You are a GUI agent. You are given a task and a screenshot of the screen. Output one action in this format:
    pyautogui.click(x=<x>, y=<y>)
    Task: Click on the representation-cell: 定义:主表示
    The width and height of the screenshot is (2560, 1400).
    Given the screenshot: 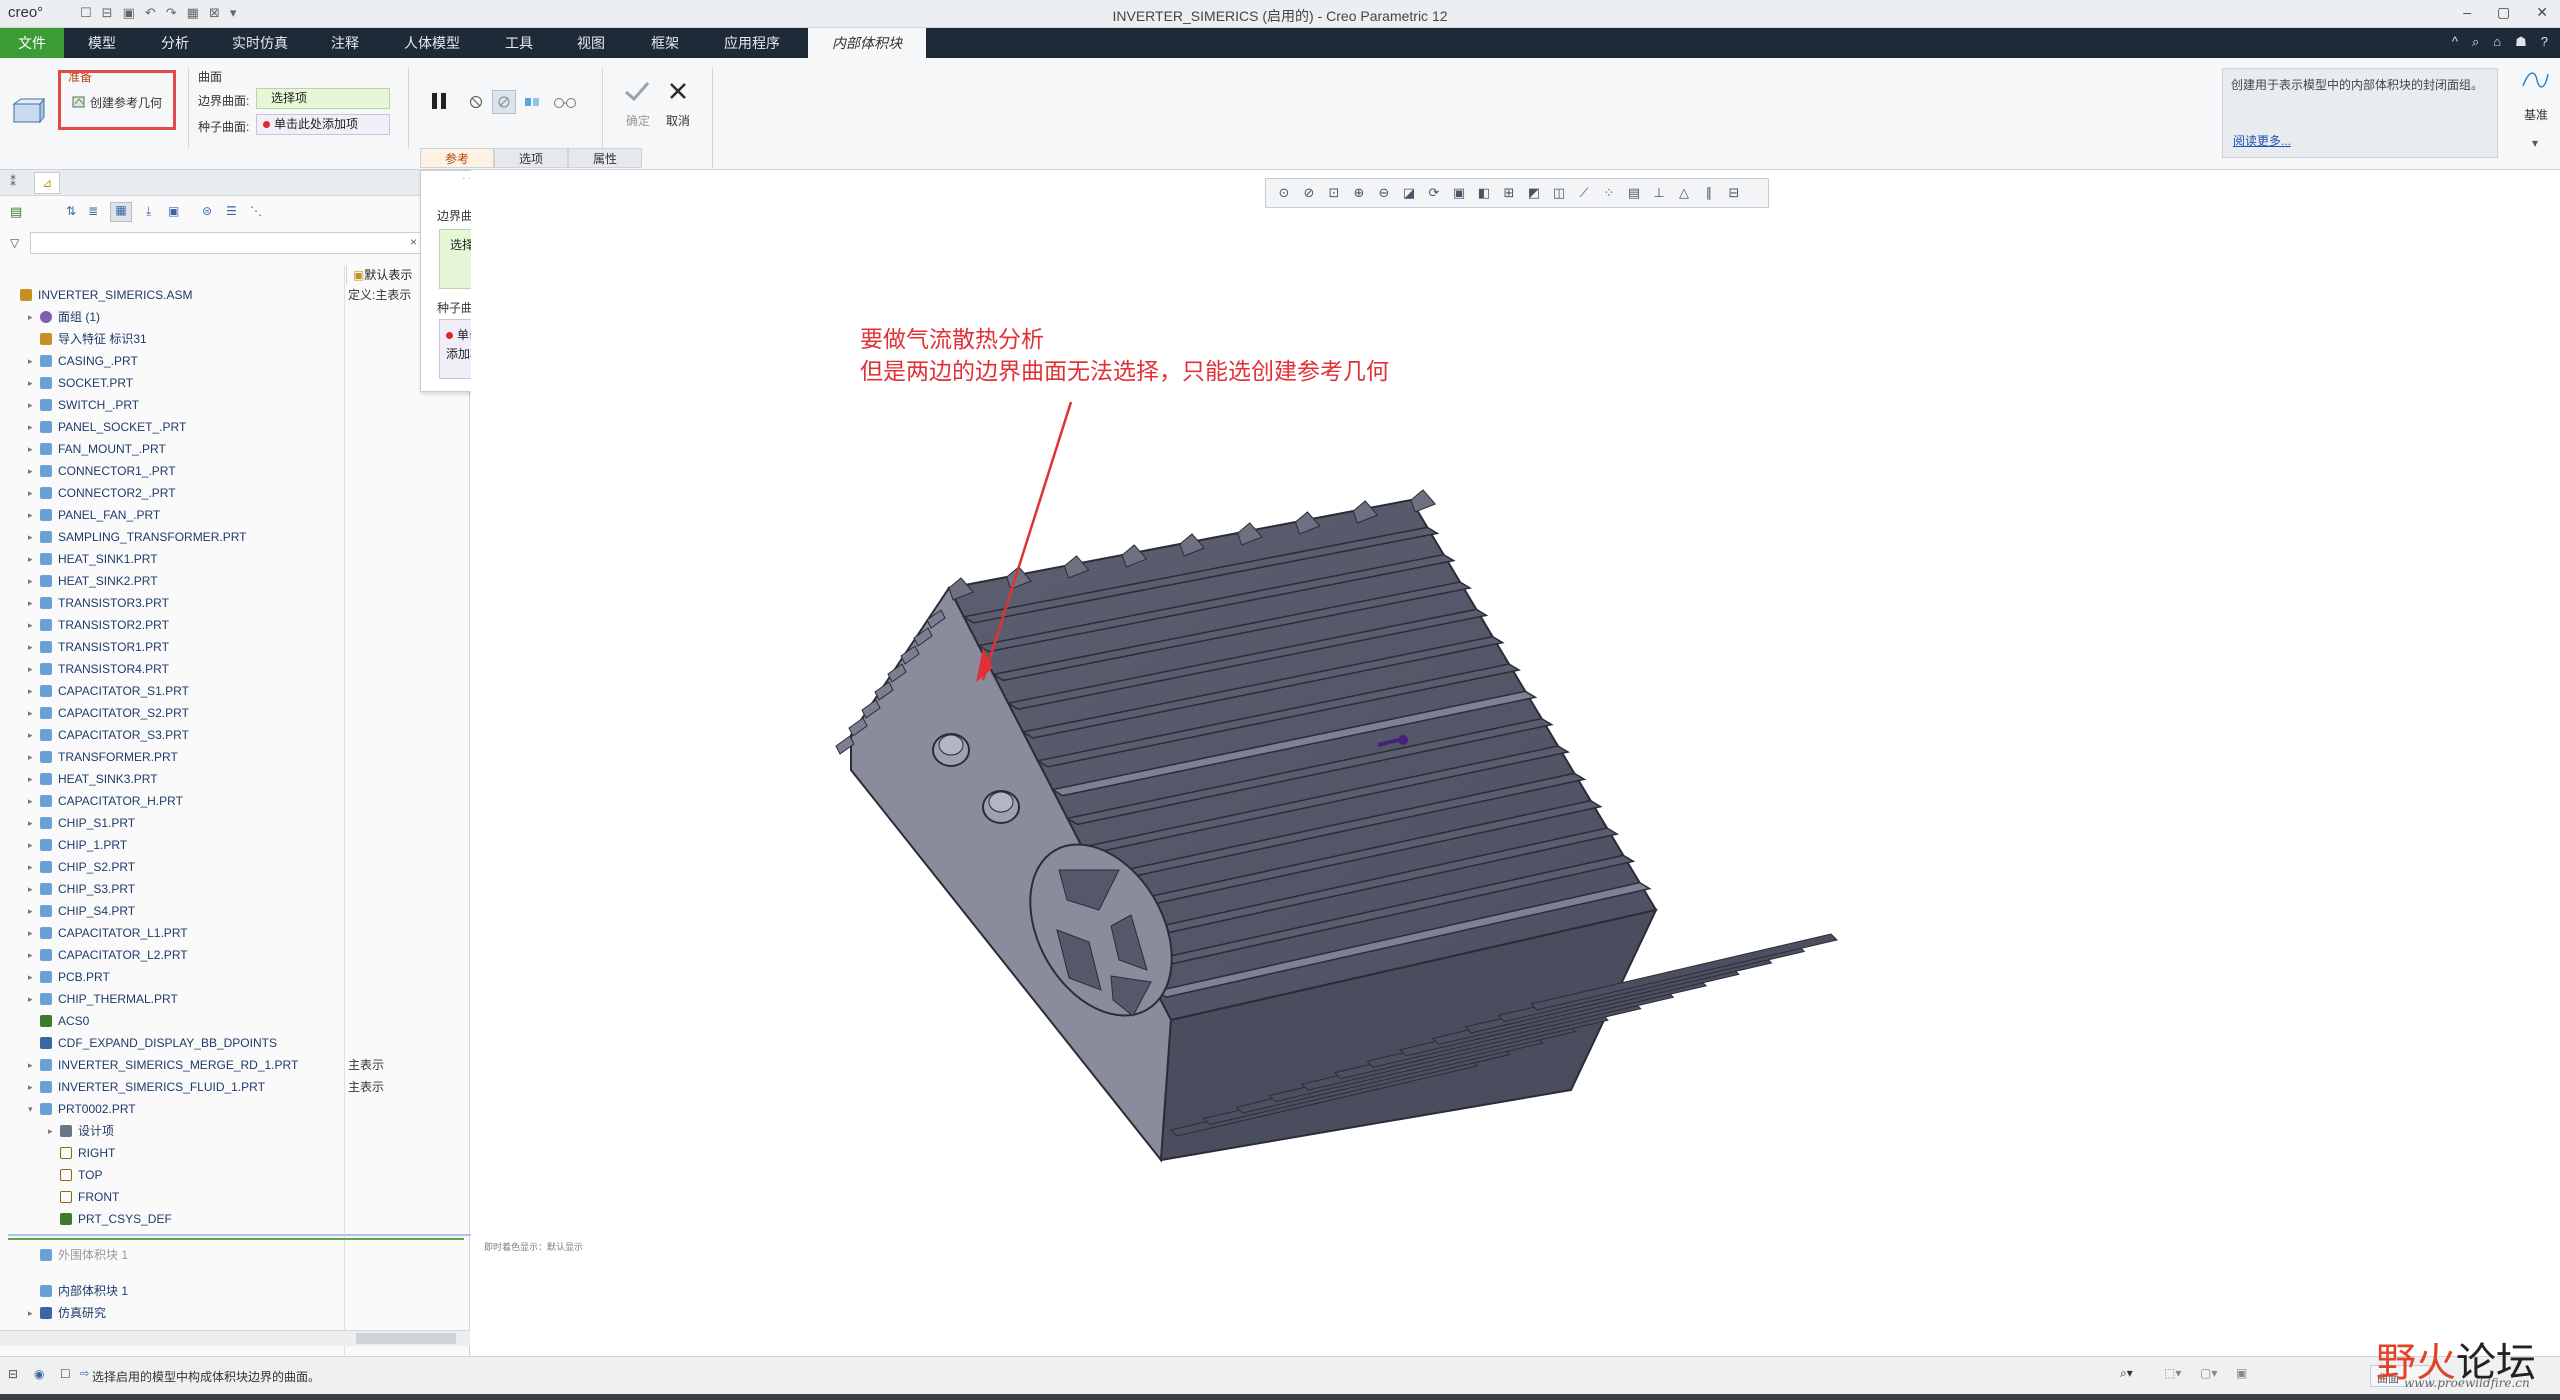 What is the action you would take?
    pyautogui.click(x=379, y=295)
    